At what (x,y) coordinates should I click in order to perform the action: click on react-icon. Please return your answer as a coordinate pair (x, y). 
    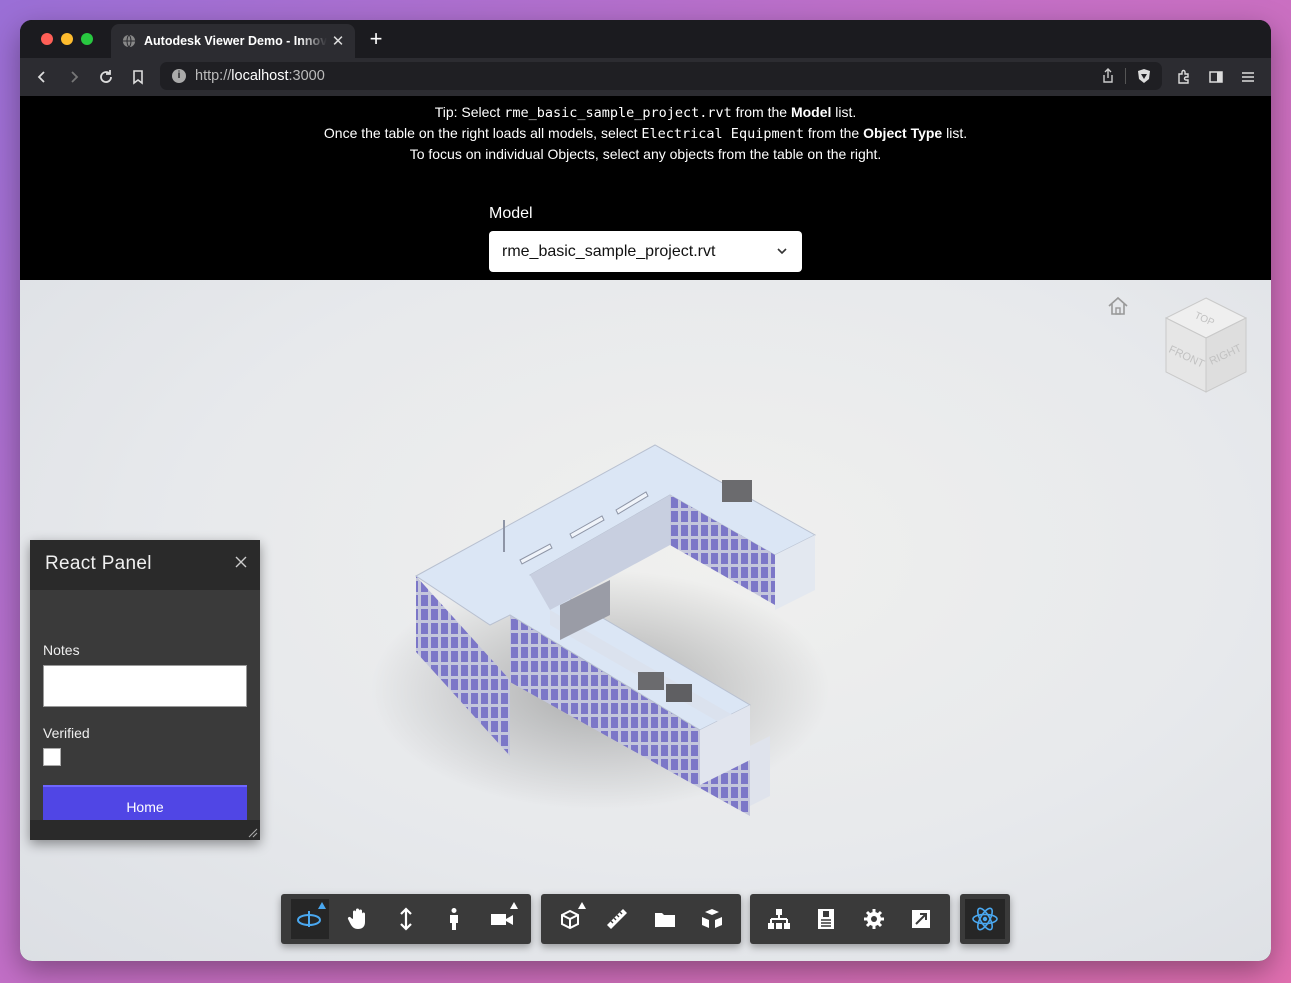
    Looking at the image, I should click on (985, 919).